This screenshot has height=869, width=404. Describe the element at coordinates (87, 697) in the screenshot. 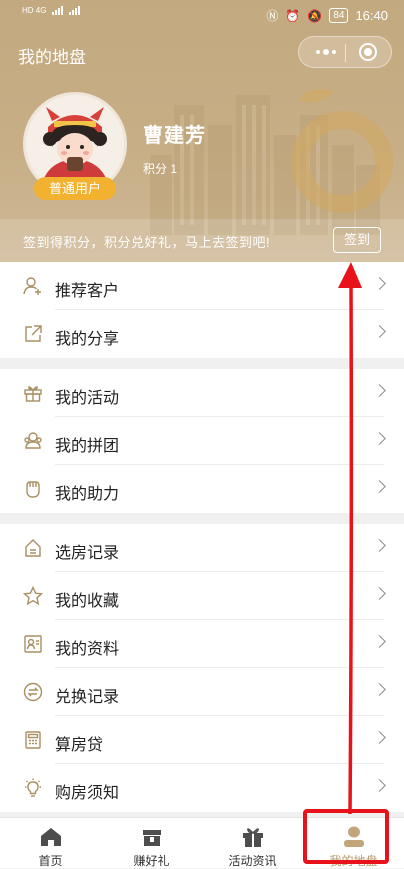

I see `menu-item-label: 兑换记录` at that location.